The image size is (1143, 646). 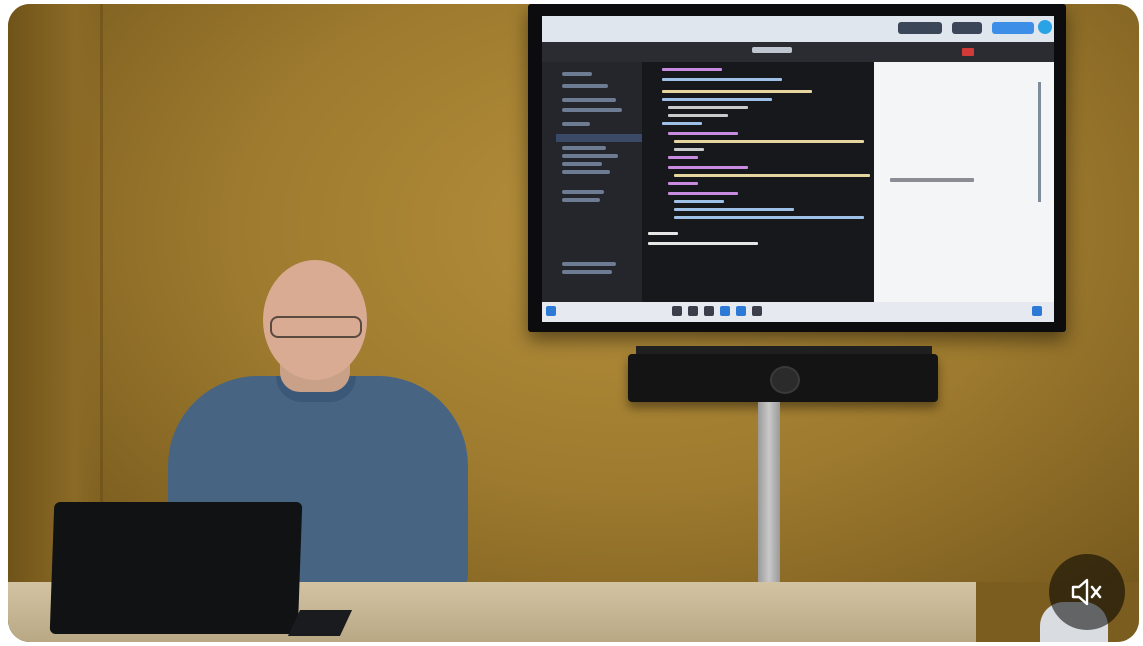 I want to click on preview-text-line, so click(x=932, y=180).